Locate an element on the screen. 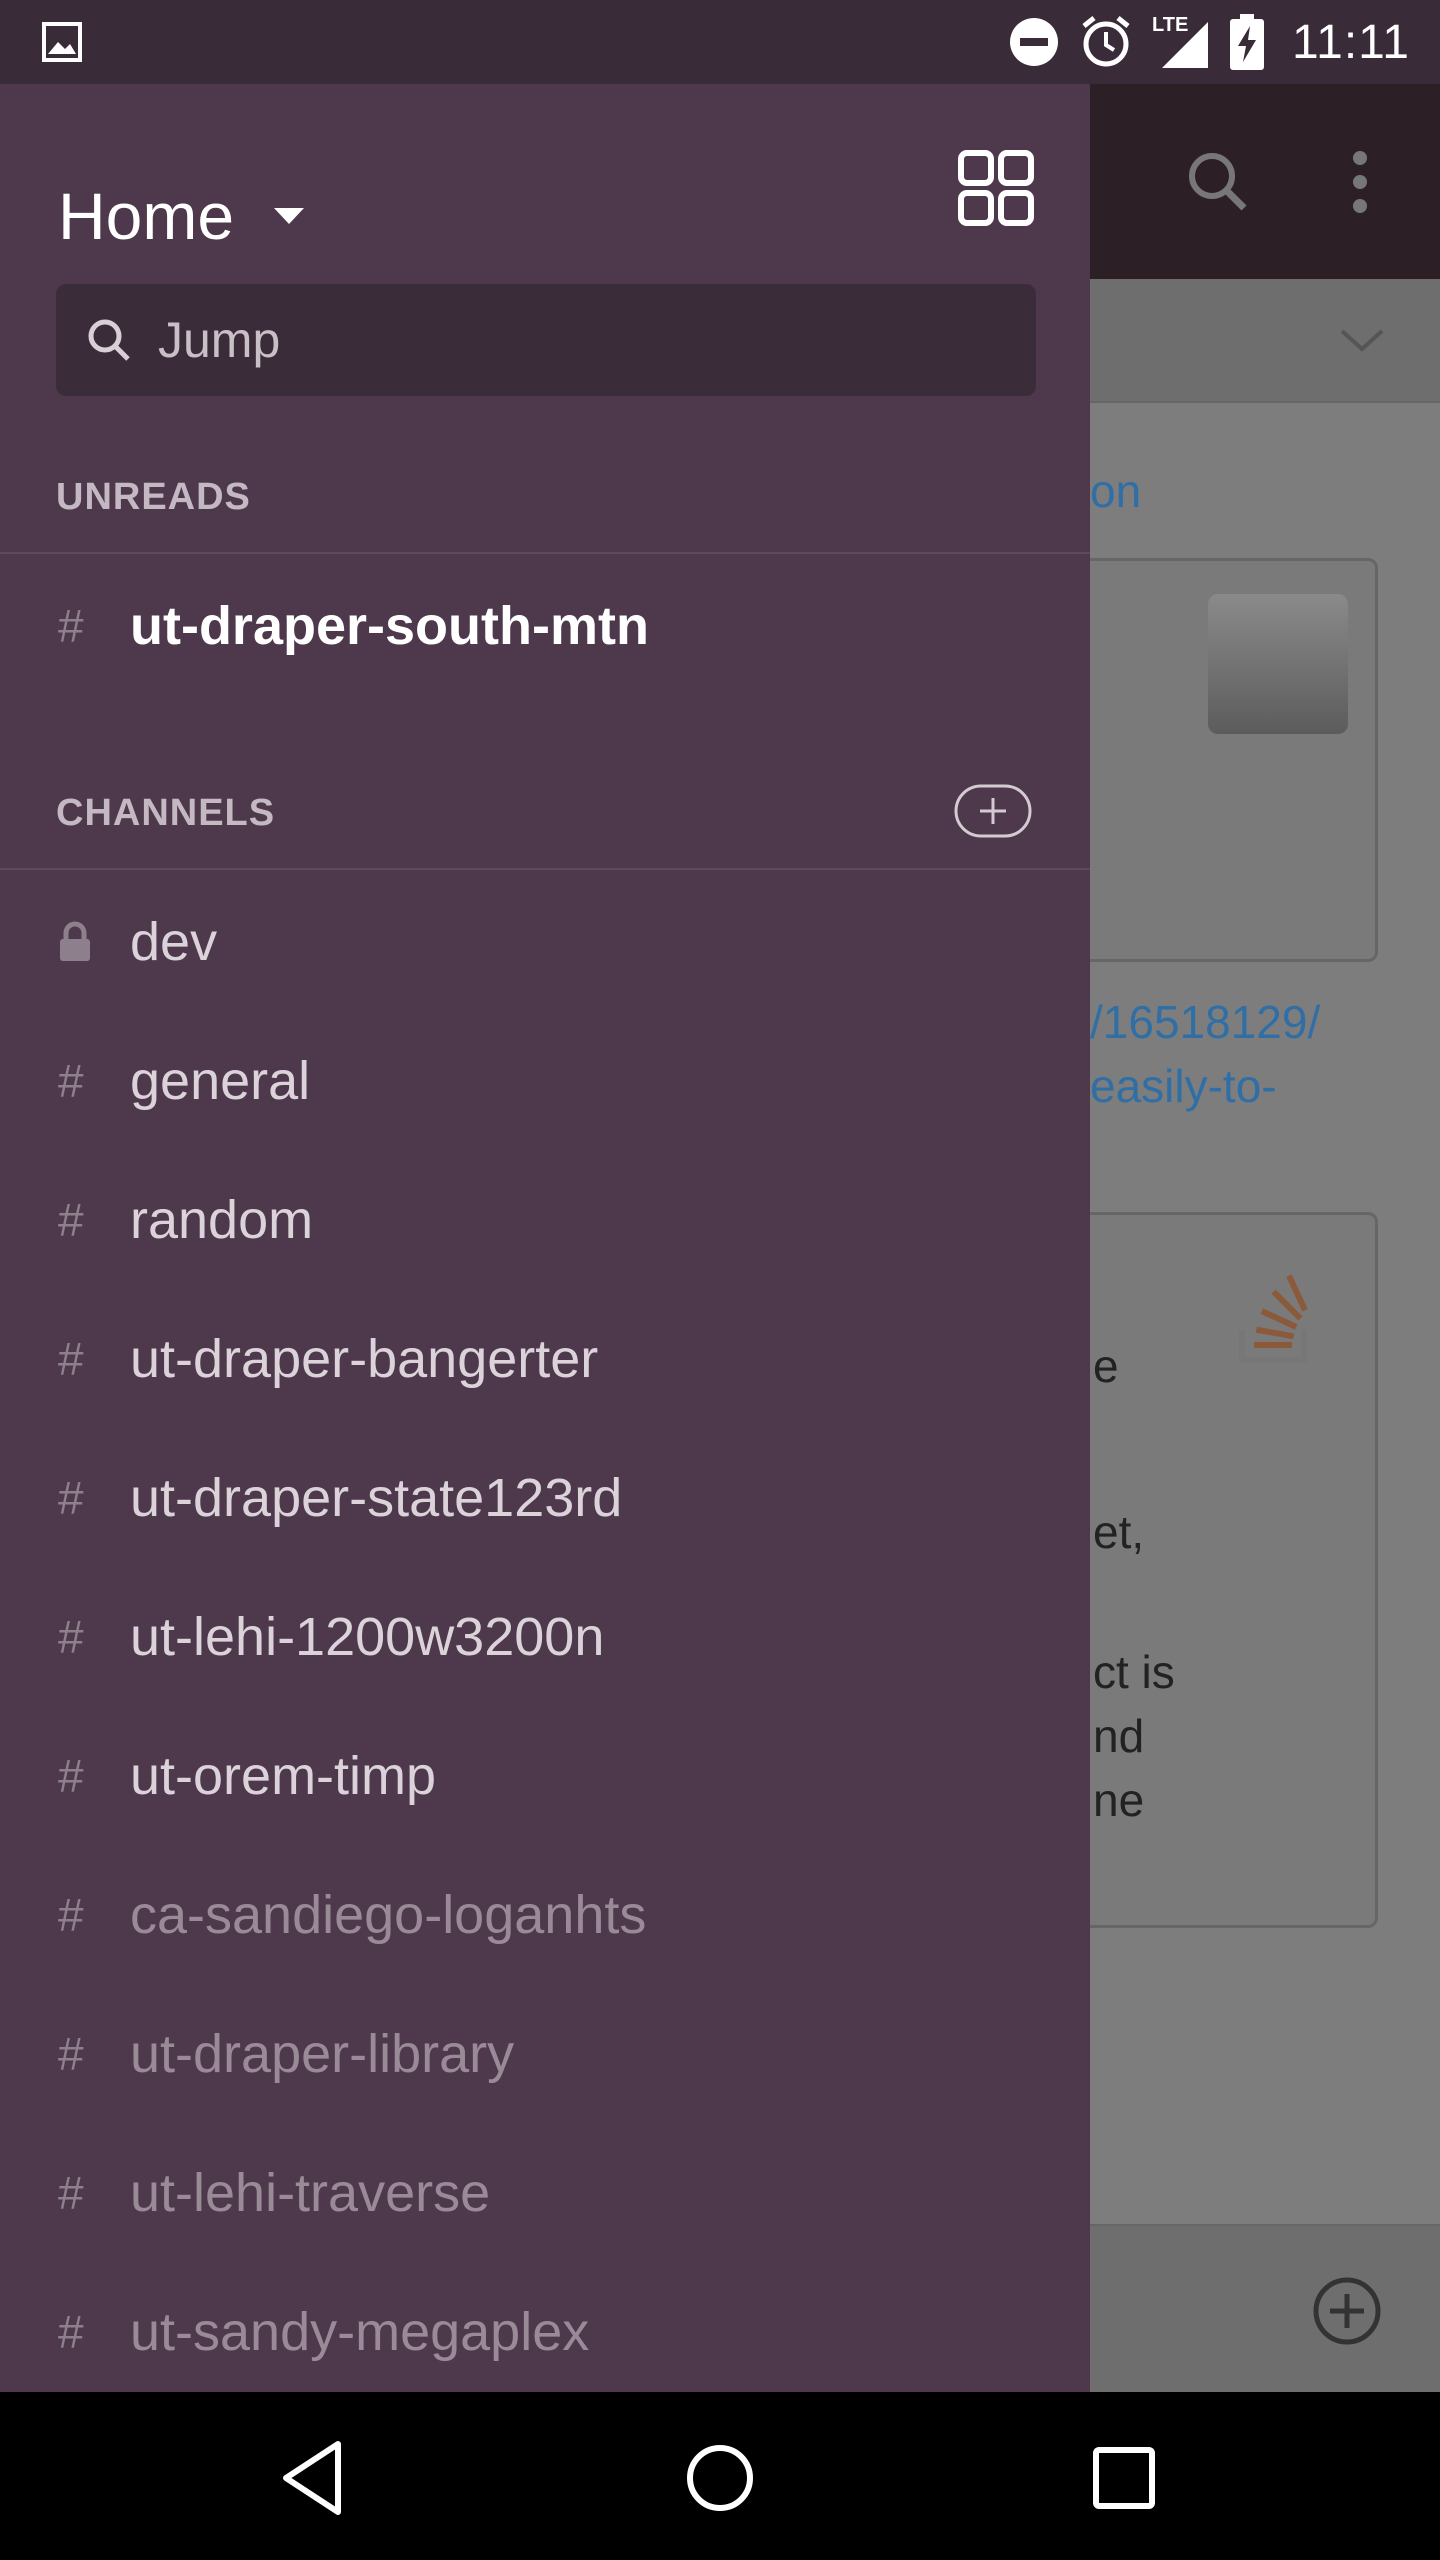 This screenshot has height=2560, width=1440. channel-item-ut-sandy-megaplex: # ut-sandy-megaplex is located at coordinates (545, 2327).